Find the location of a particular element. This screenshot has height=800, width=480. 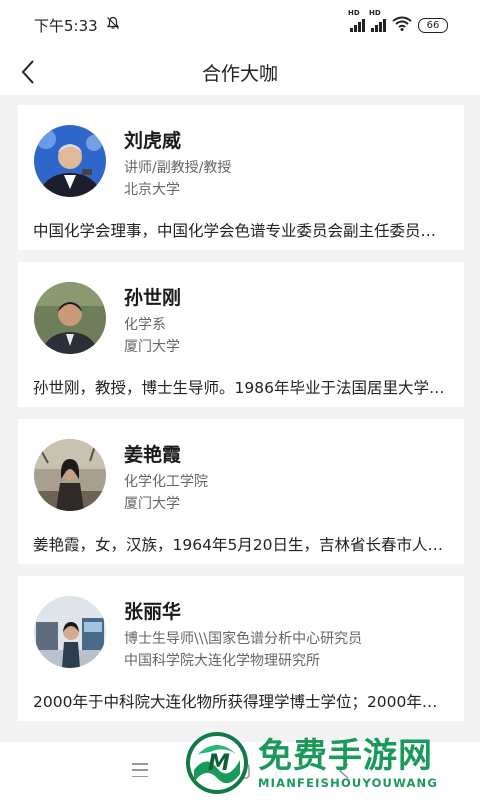

back-button is located at coordinates (28, 72).